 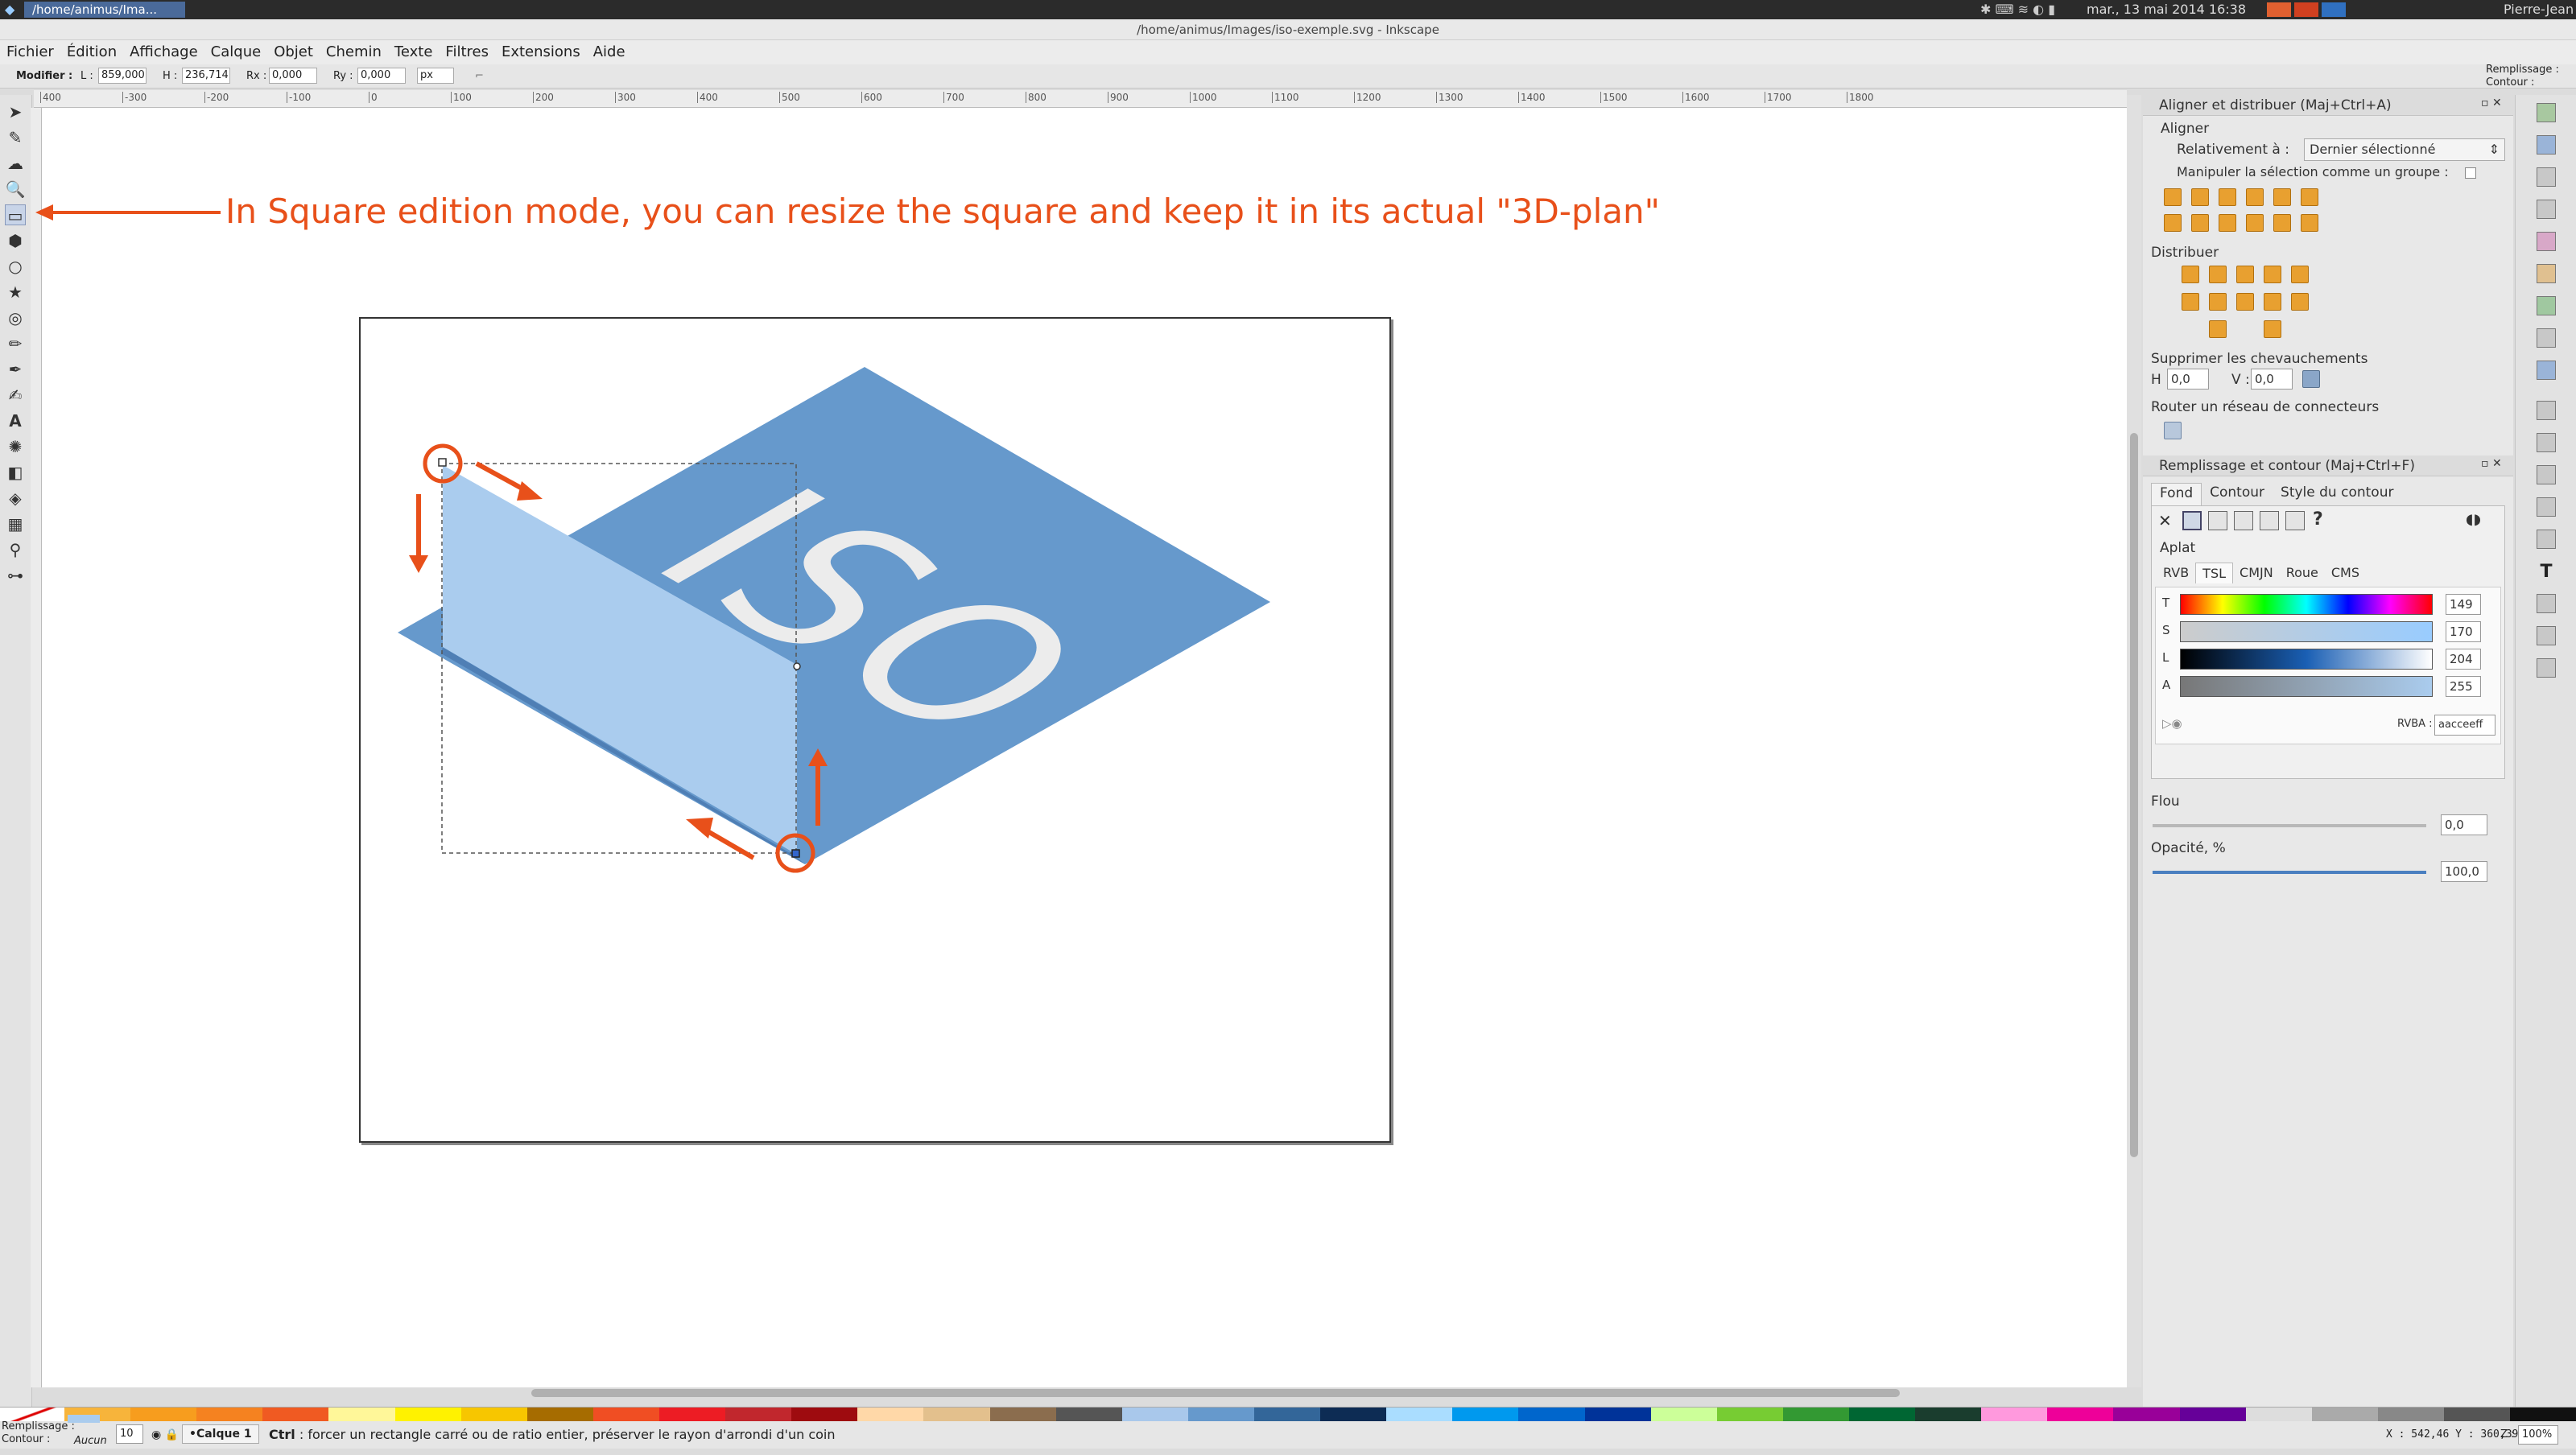 I want to click on tab-fill: Fond, so click(x=2176, y=494).